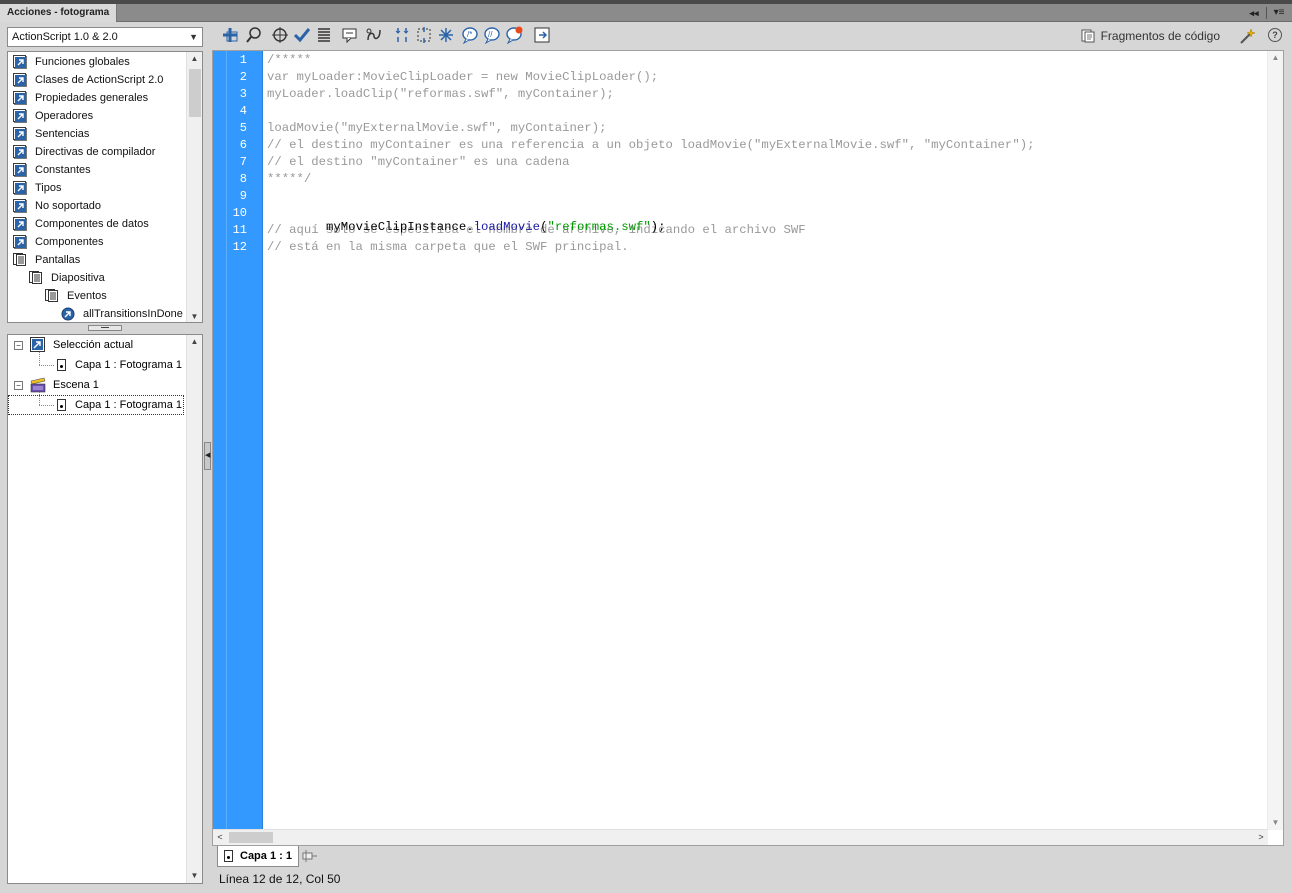 Image resolution: width=1292 pixels, height=893 pixels. What do you see at coordinates (243, 145) in the screenshot?
I see `line-number: 6` at bounding box center [243, 145].